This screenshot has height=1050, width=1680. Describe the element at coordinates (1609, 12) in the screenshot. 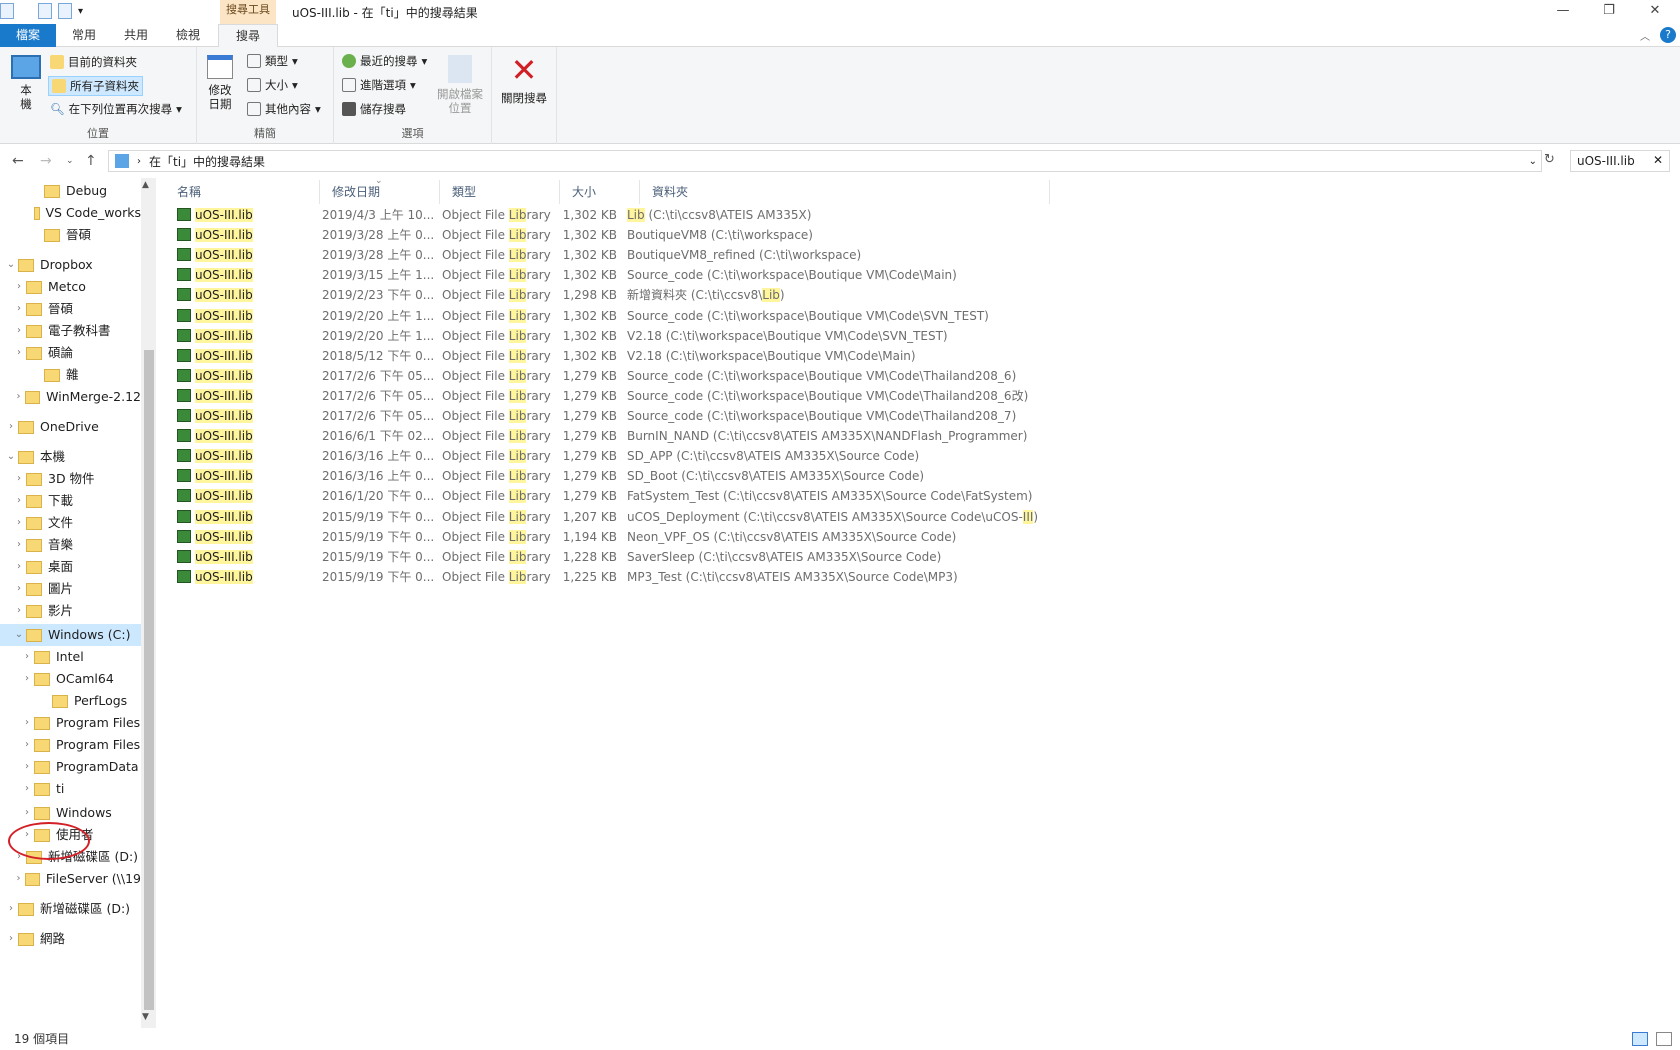

I see `restore-button: ❐` at that location.